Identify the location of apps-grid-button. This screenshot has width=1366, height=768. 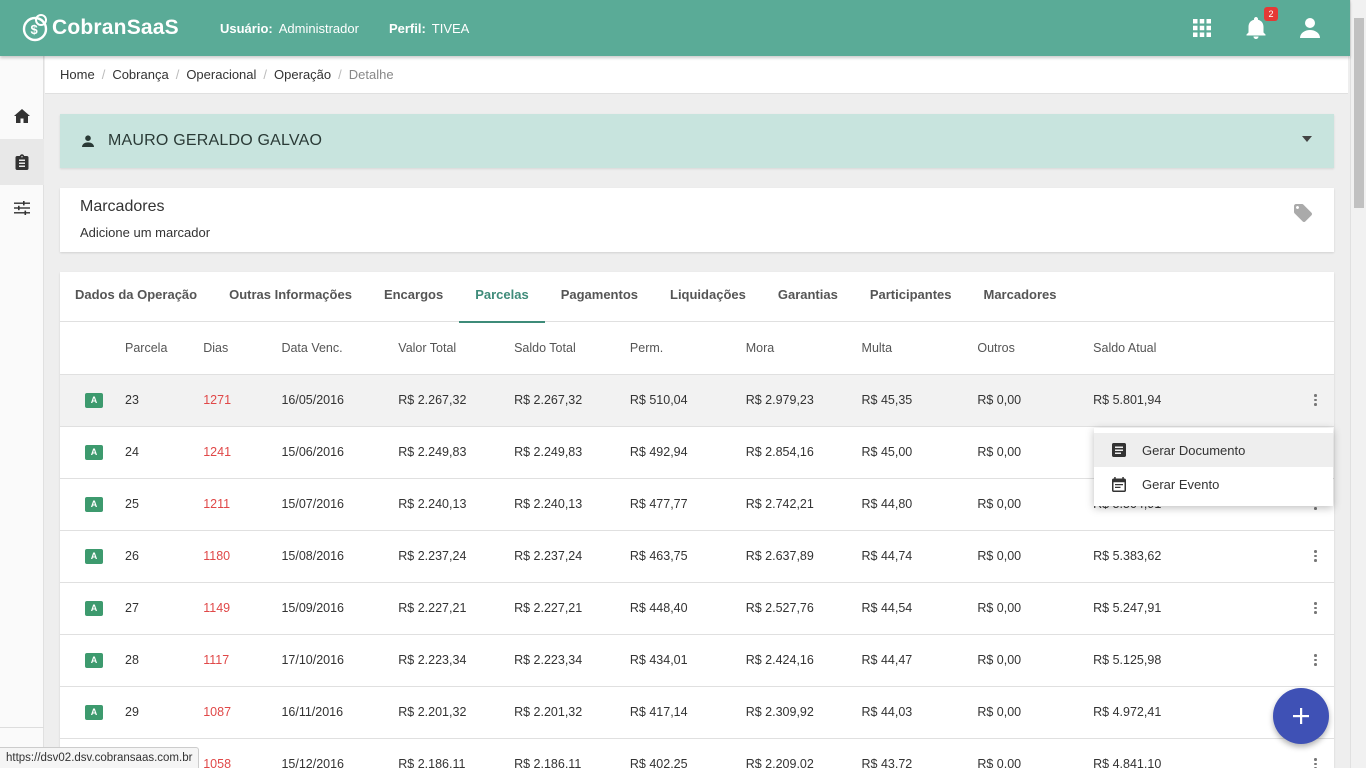
(1202, 28).